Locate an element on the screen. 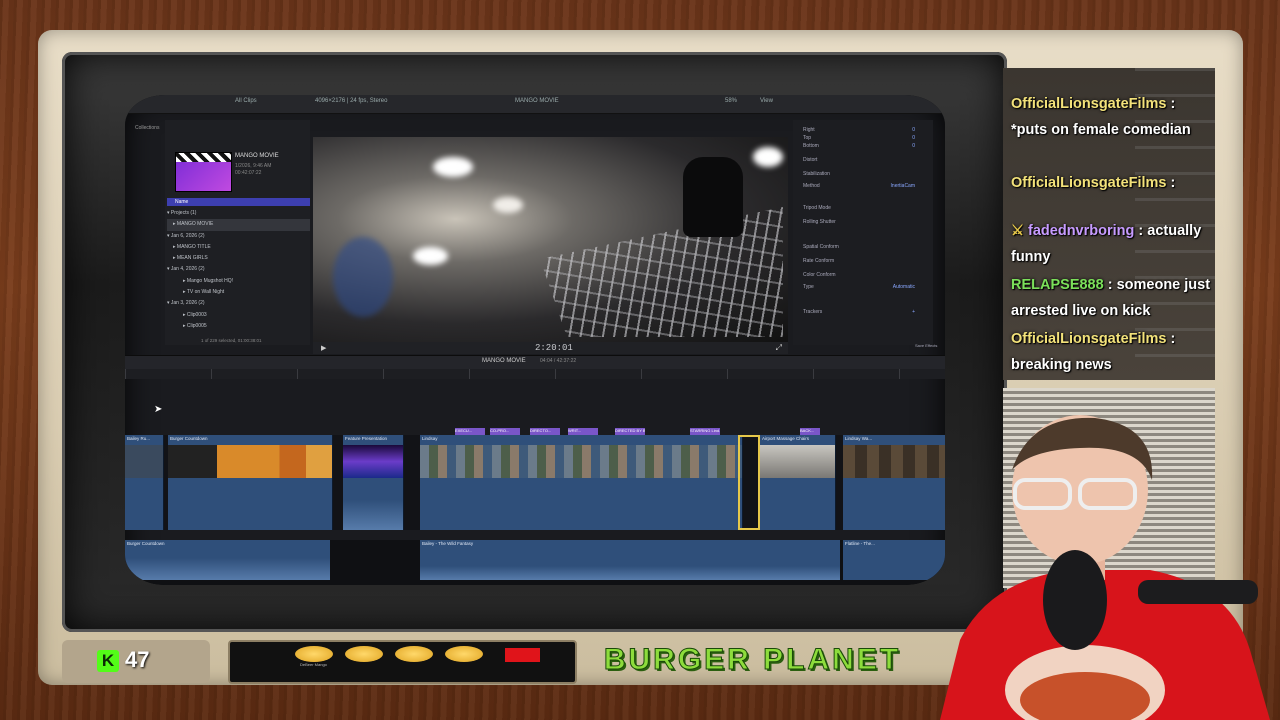  inspector-value: + is located at coordinates (913, 312).